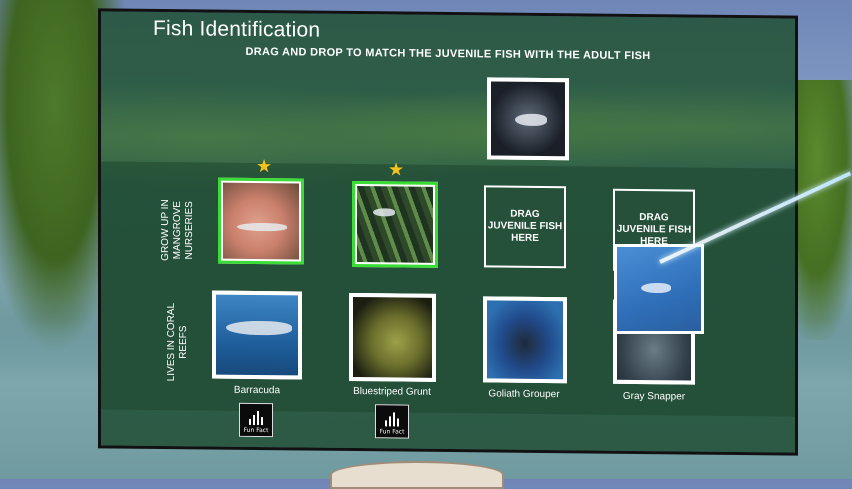  Describe the element at coordinates (177, 230) in the screenshot. I see `row-label-mangrove: GROW UP IN MANGROVE NURSERIES` at that location.